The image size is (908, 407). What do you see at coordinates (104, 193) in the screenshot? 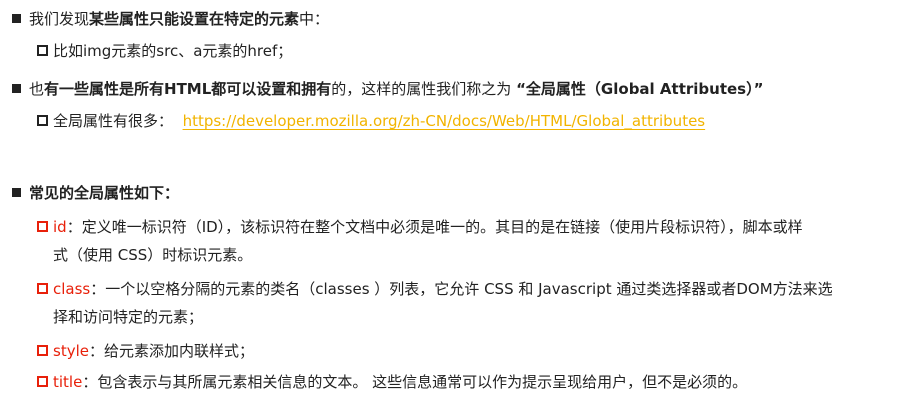
I see `section3-heading: 常见的全局属性如下：` at bounding box center [104, 193].